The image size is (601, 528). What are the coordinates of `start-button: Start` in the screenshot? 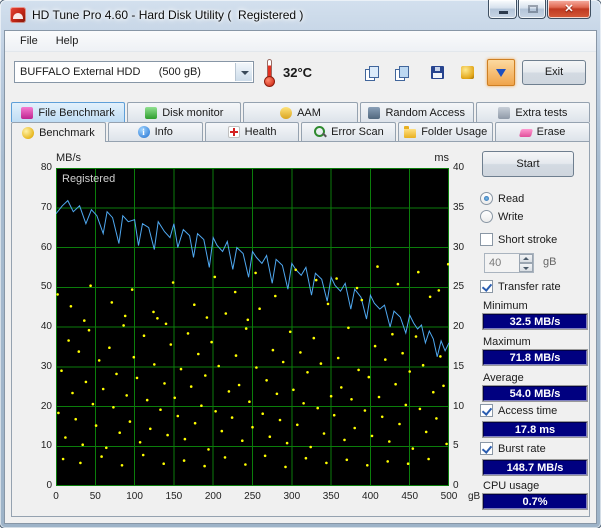 It's located at (528, 164).